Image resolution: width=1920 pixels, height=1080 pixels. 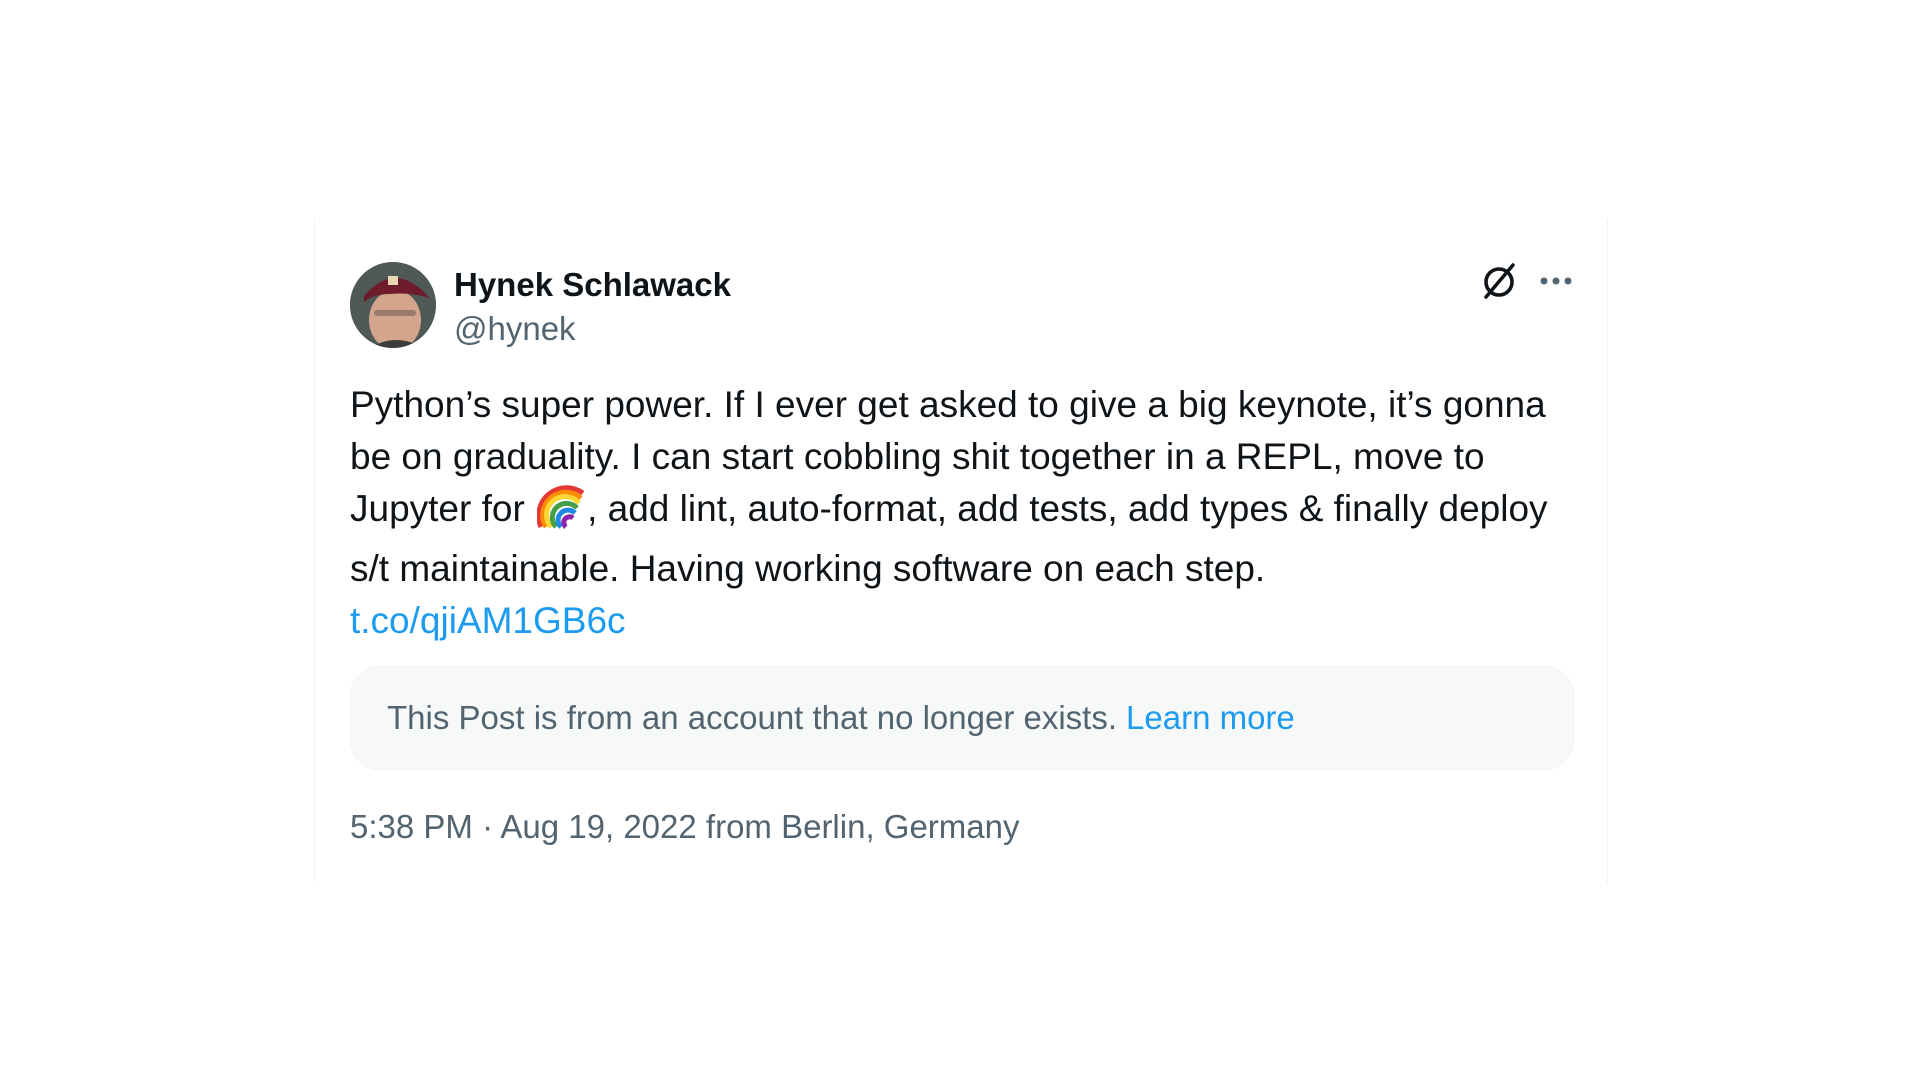 I want to click on learn-more-link: Learn more, so click(x=1210, y=718).